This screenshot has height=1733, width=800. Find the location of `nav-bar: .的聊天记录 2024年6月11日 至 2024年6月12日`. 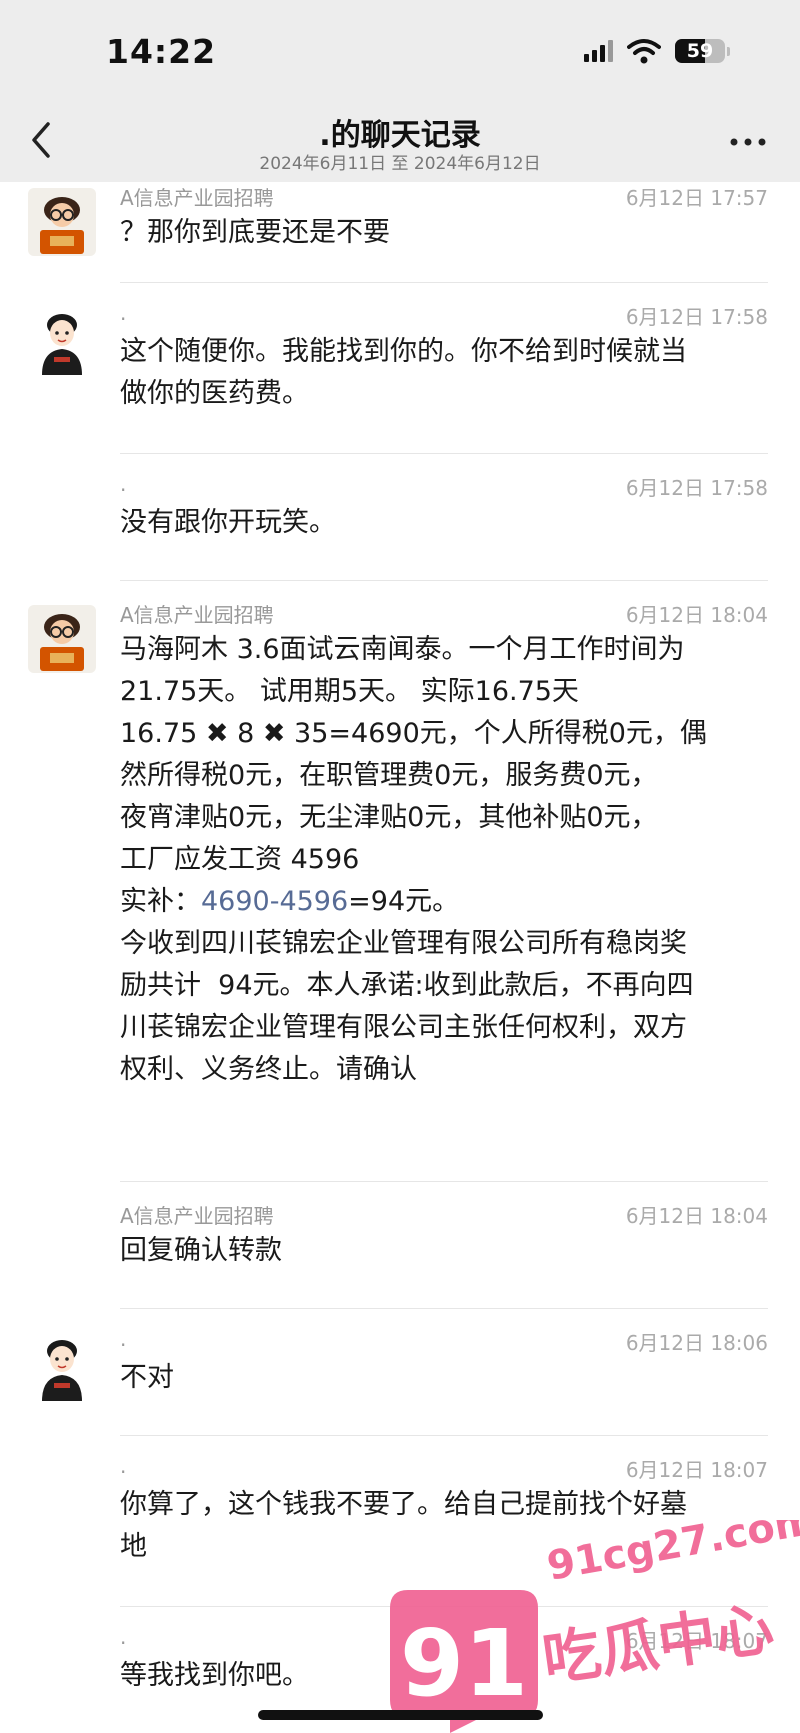

nav-bar: .的聊天记录 2024年6月11日 至 2024年6月12日 is located at coordinates (400, 141).